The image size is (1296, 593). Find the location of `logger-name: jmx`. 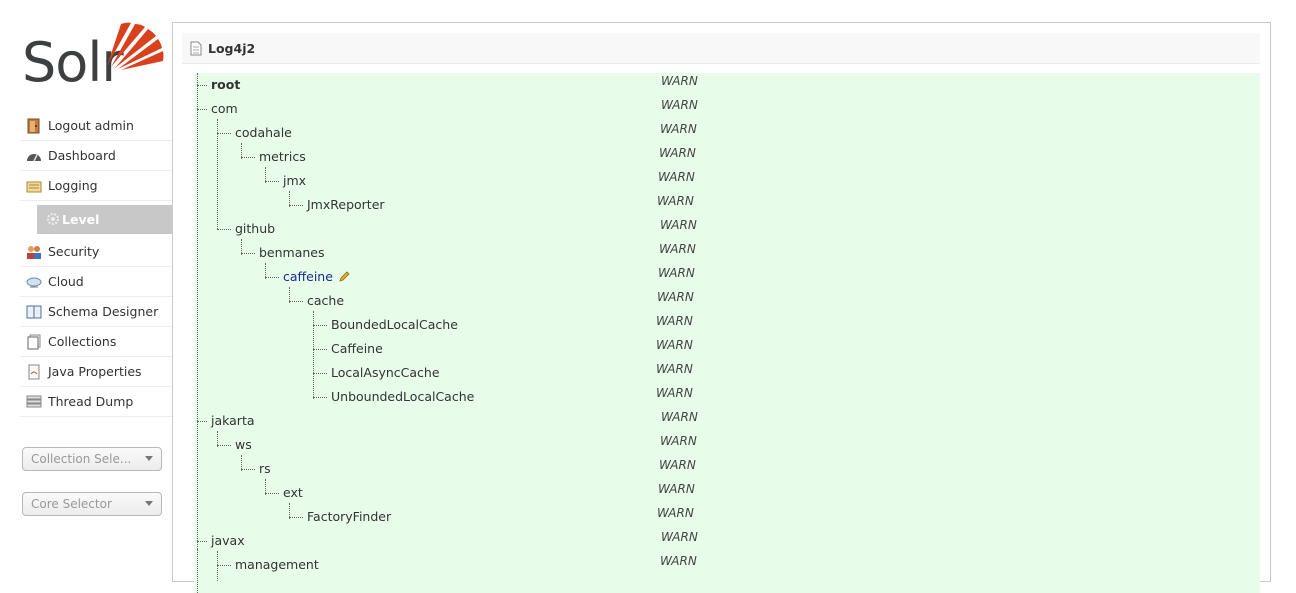

logger-name: jmx is located at coordinates (294, 180).